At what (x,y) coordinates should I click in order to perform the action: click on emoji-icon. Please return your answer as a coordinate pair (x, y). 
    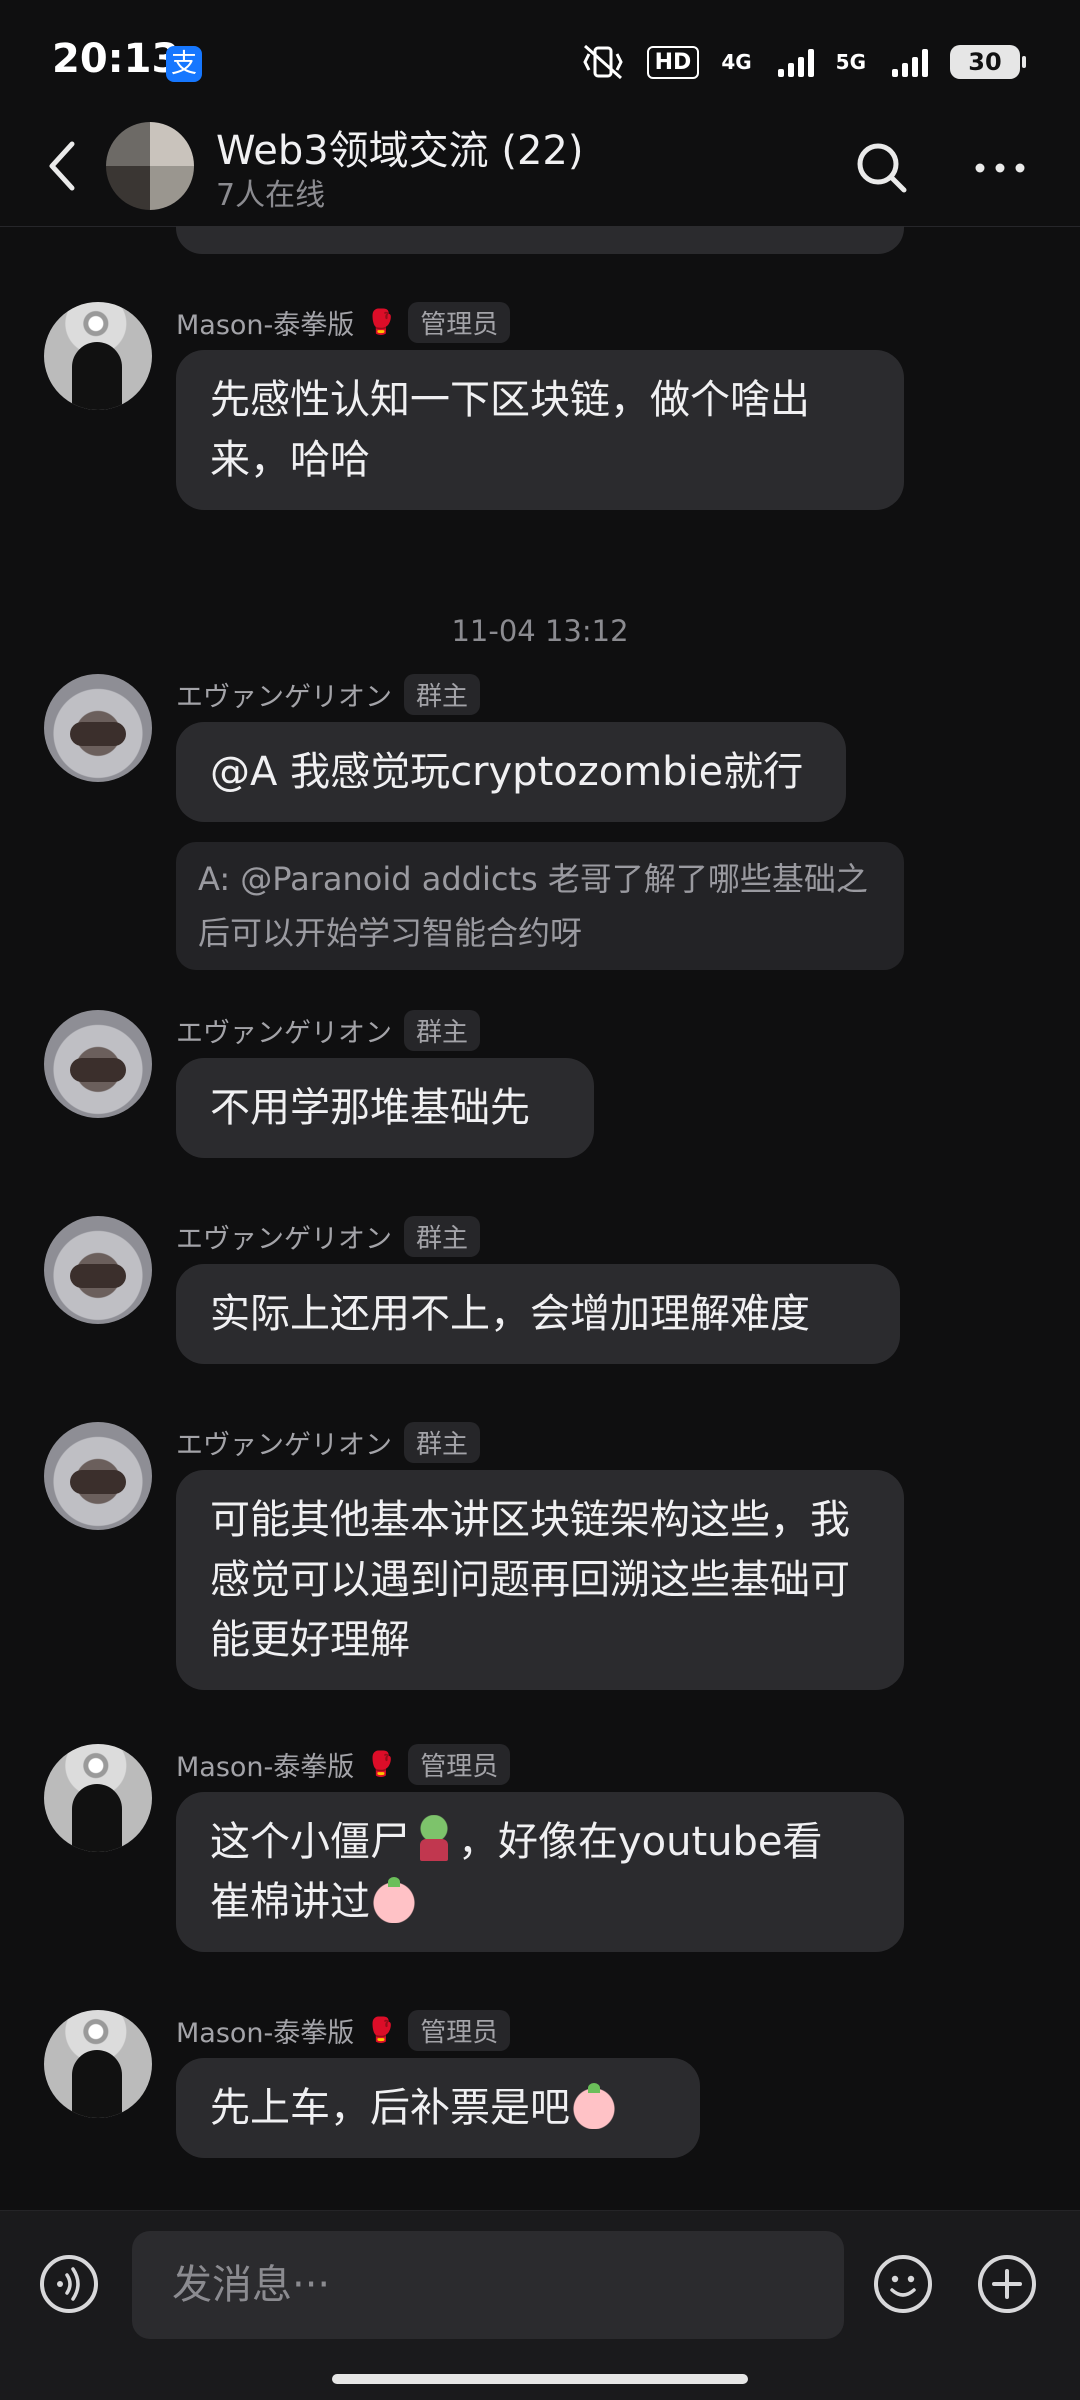
    Looking at the image, I should click on (903, 2284).